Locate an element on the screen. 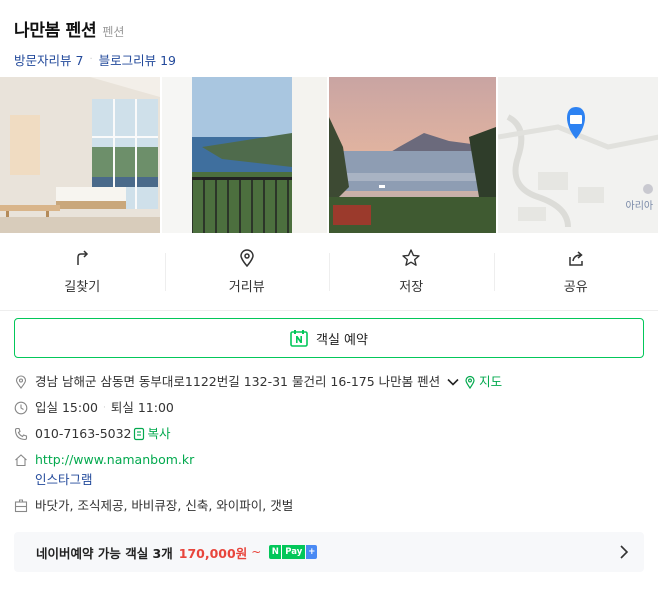 This screenshot has width=658, height=600. chevron-down-icon is located at coordinates (453, 382).